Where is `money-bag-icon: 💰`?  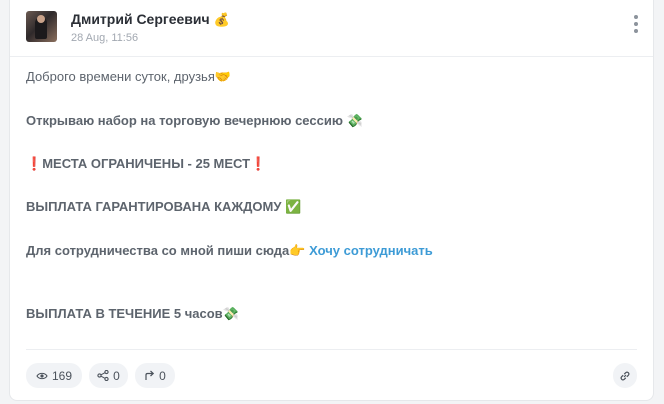
money-bag-icon: 💰 is located at coordinates (221, 19).